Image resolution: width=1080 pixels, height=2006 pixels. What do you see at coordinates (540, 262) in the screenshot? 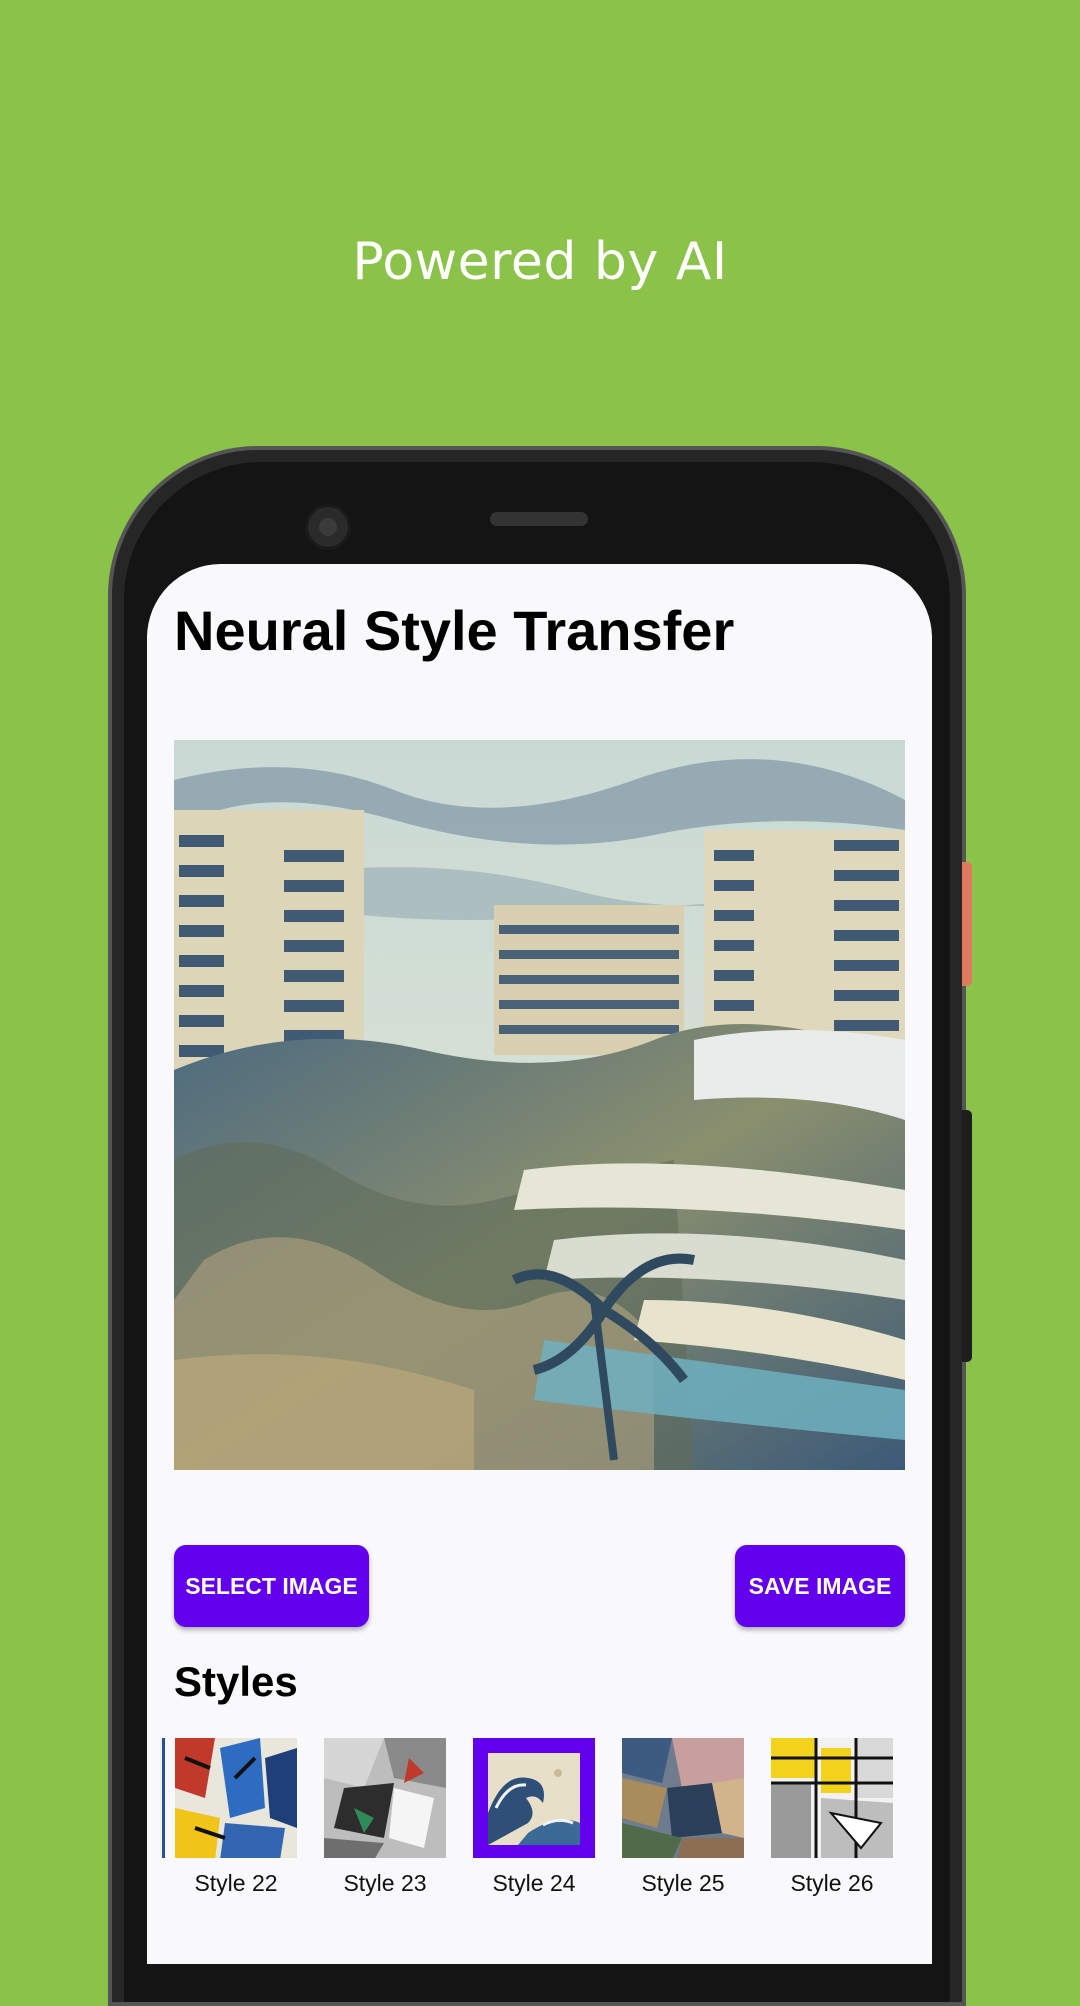
I see `tagline: Powered by AI` at bounding box center [540, 262].